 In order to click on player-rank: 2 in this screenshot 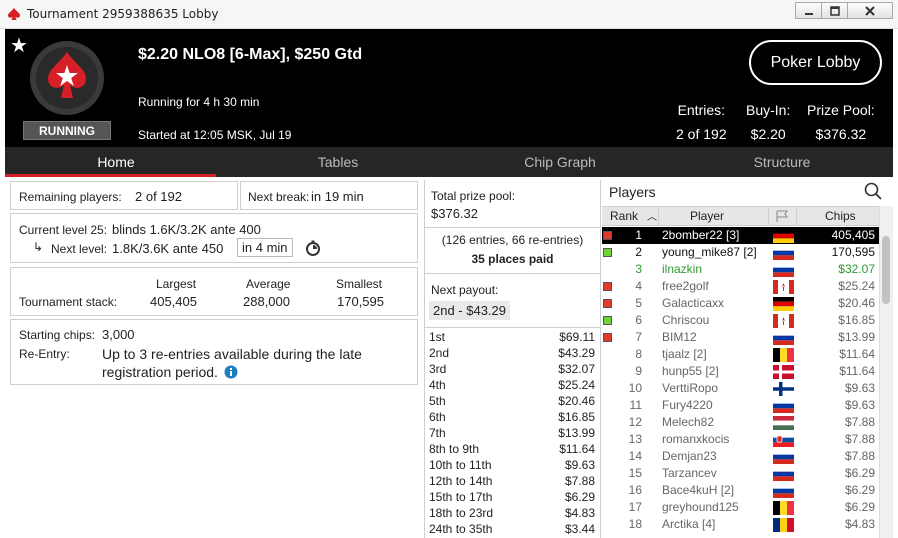, I will do `click(638, 252)`.